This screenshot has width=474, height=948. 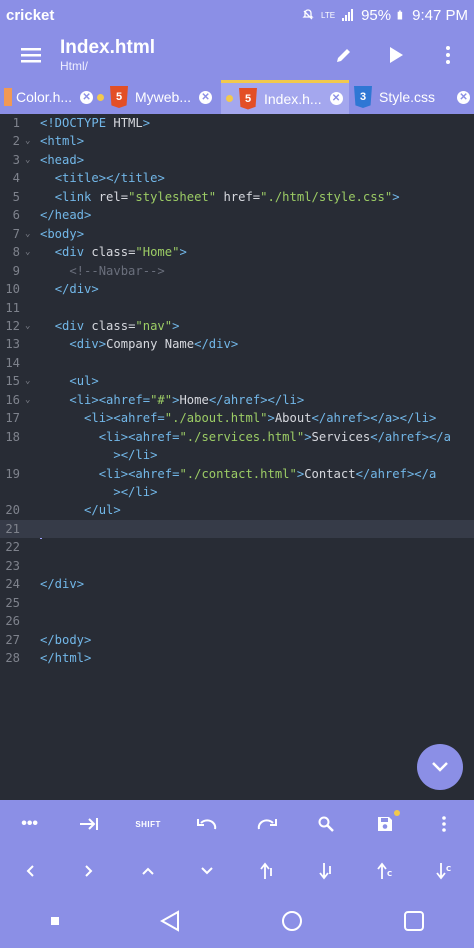 What do you see at coordinates (237, 326) in the screenshot?
I see `code-line: 12 ⌄ <div class="nav">` at bounding box center [237, 326].